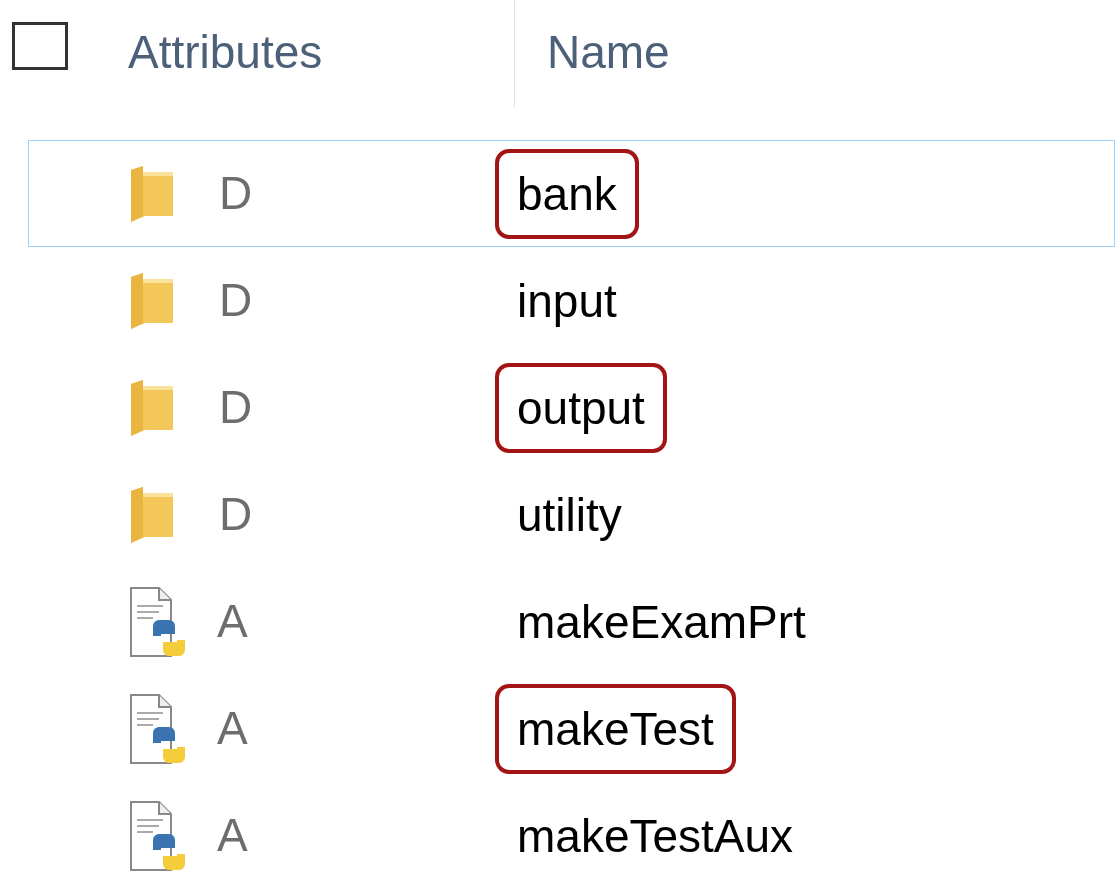  What do you see at coordinates (581, 407) in the screenshot?
I see `highlighted-file-name: output` at bounding box center [581, 407].